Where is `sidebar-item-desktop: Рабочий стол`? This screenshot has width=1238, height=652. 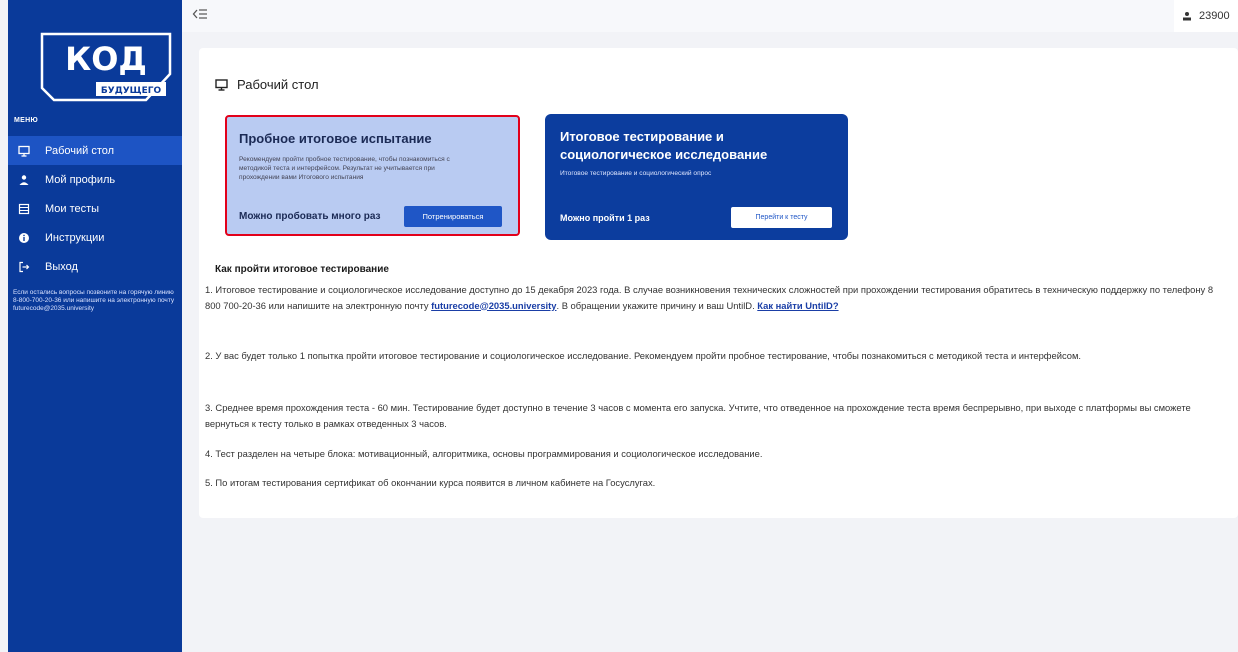
sidebar-item-desktop: Рабочий стол is located at coordinates (95, 150).